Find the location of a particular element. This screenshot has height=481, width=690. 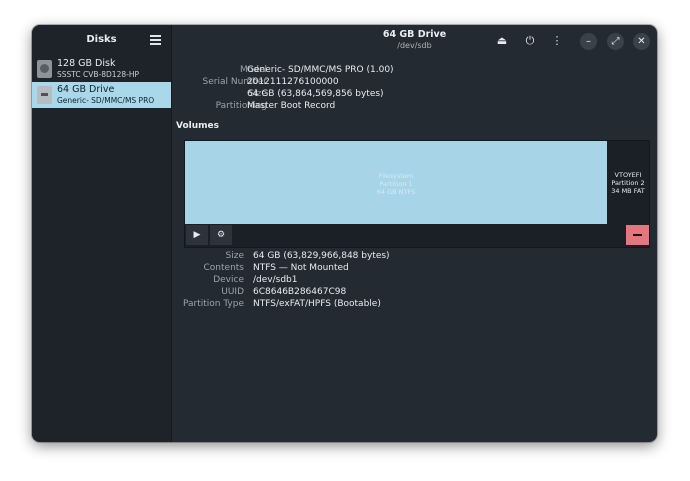

volumes-heading: Volumes is located at coordinates (197, 126).